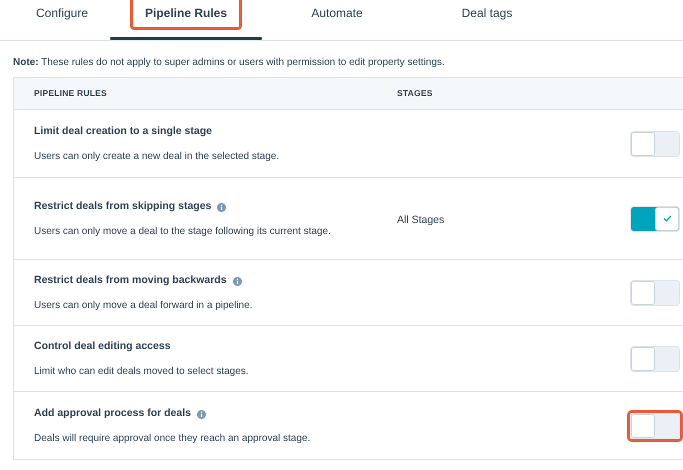  I want to click on rule-description: Users can only move a deal to the stage following its current stage., so click(183, 231).